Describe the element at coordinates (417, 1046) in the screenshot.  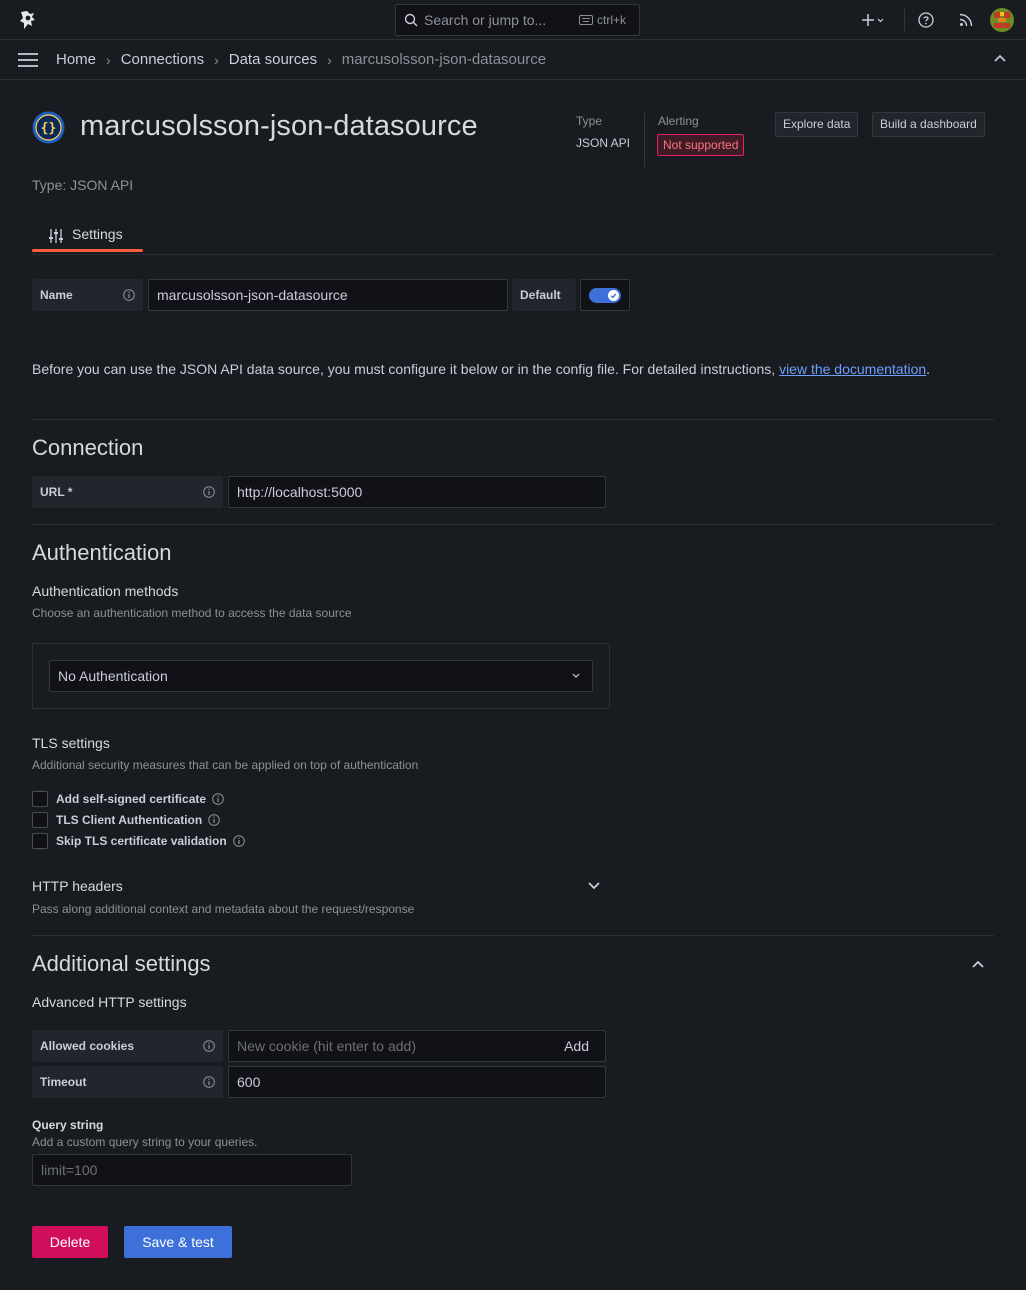
I see `allowed-cookies-input: New cookie (hit enter to add) Add` at that location.